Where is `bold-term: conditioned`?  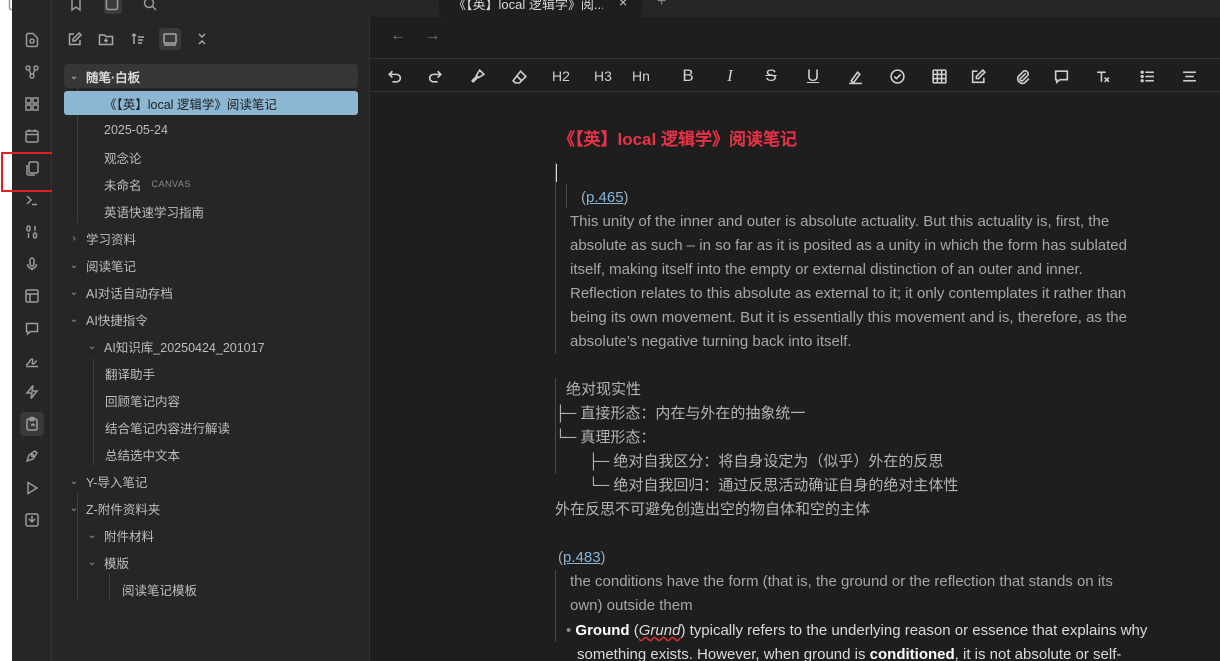 bold-term: conditioned is located at coordinates (912, 653).